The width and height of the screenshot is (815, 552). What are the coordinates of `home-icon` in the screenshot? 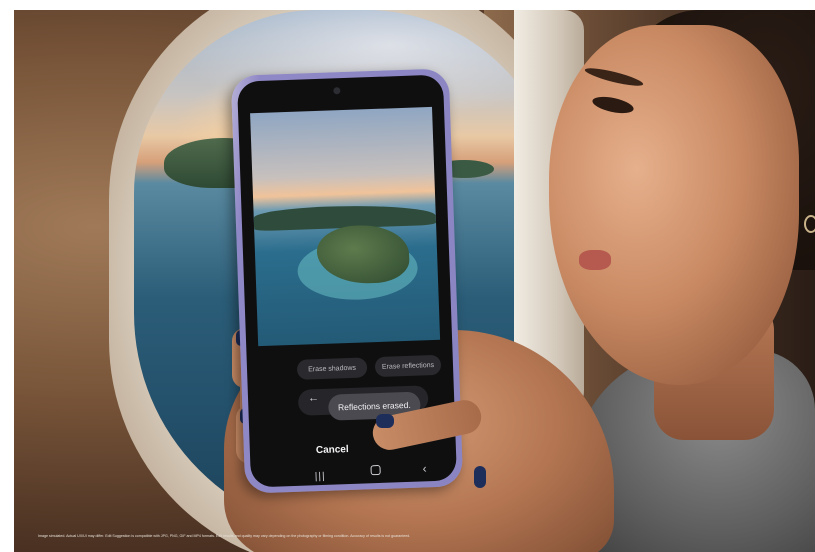 It's located at (375, 470).